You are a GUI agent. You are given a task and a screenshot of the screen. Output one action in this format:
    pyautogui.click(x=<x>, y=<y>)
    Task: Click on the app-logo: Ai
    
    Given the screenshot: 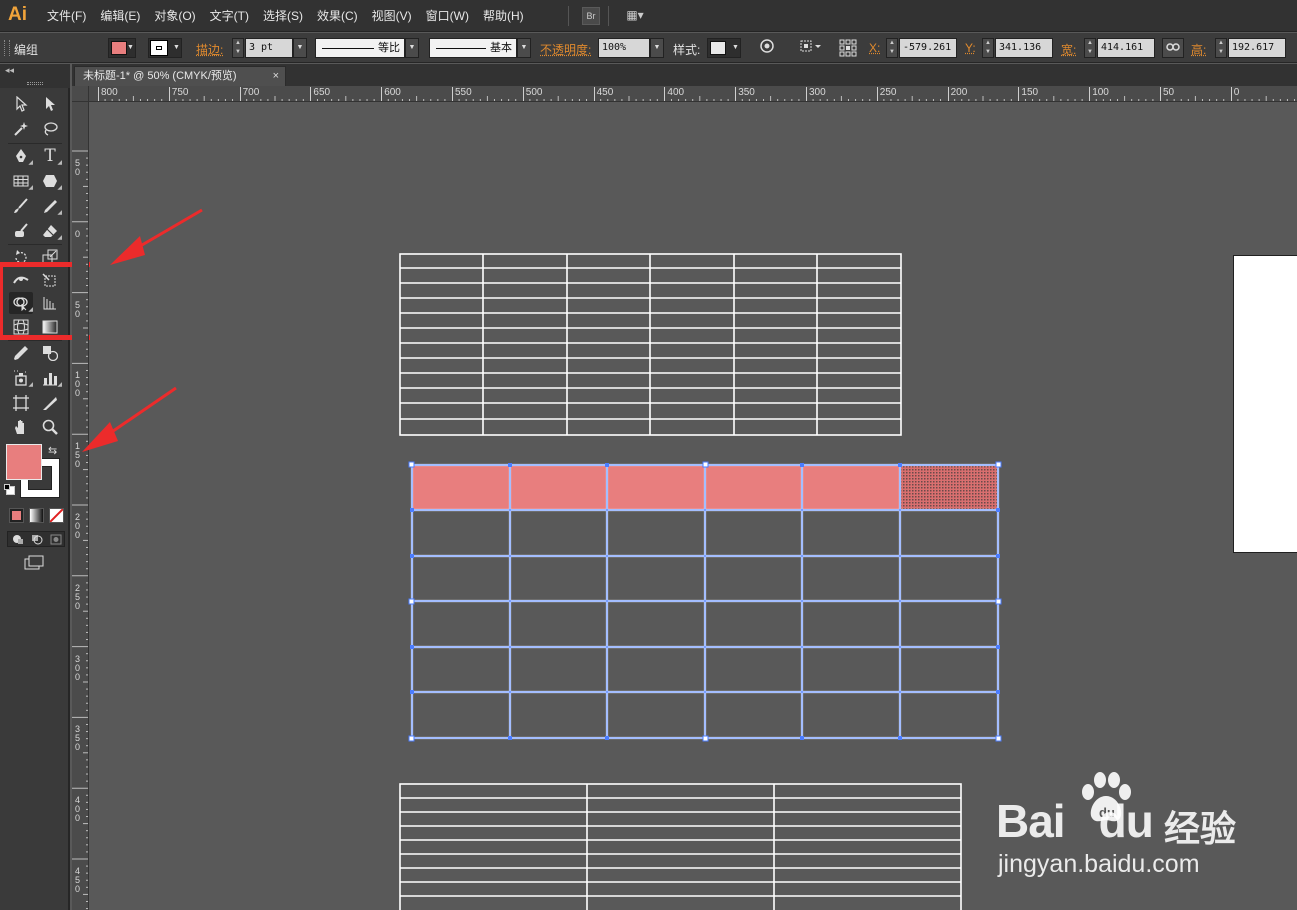 What is the action you would take?
    pyautogui.click(x=17, y=14)
    